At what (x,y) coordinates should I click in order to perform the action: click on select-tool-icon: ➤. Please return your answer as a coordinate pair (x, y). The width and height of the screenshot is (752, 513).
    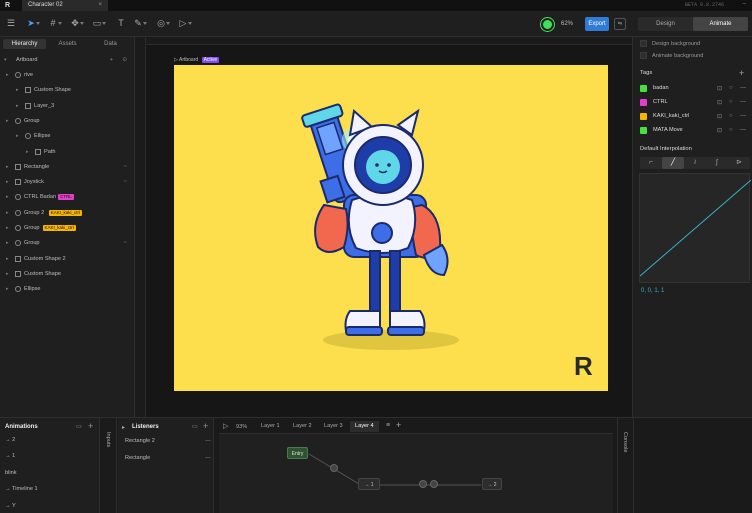
    Looking at the image, I should click on (32, 23).